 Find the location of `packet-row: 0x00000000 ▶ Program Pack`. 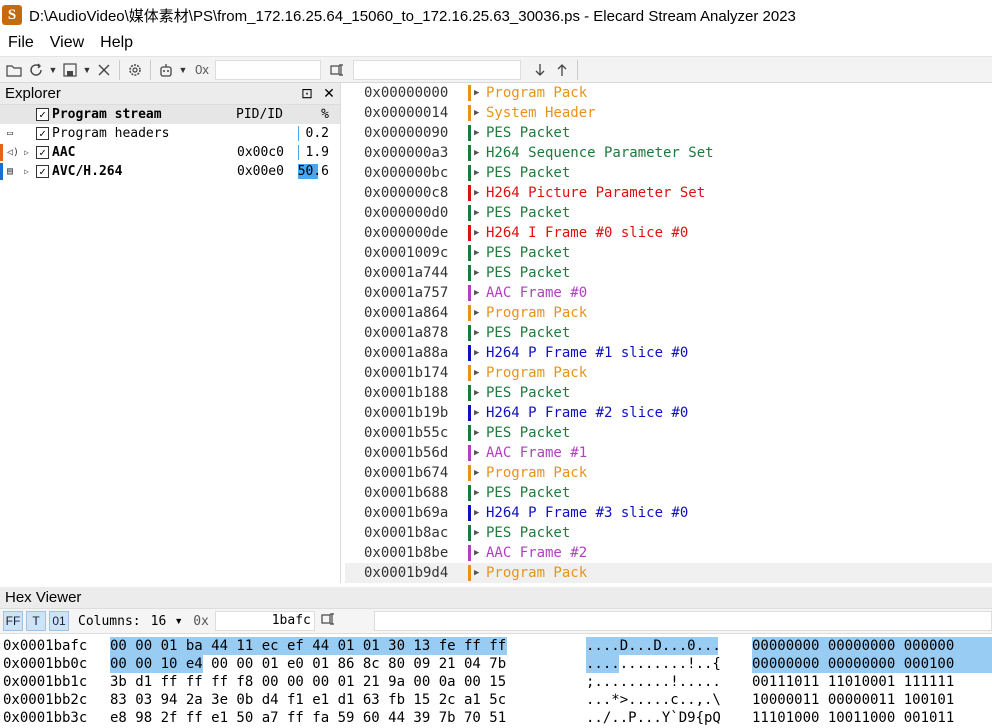

packet-row: 0x00000000 ▶ Program Pack is located at coordinates (668, 93).